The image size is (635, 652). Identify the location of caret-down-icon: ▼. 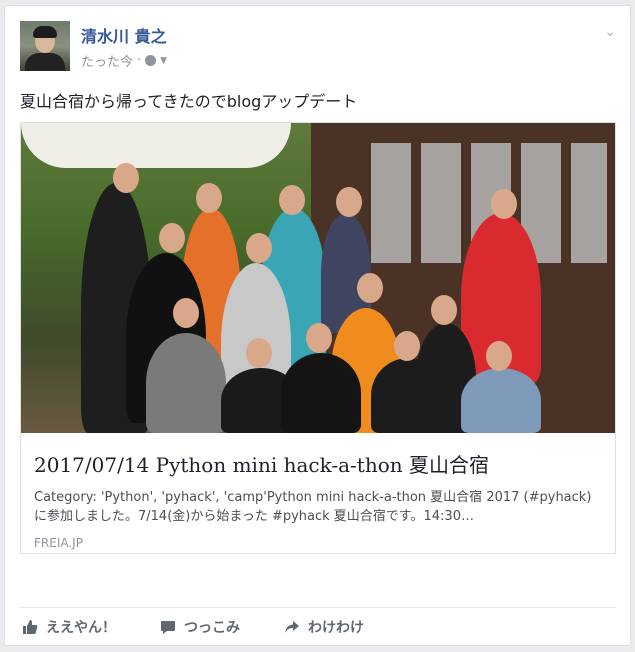
(163, 61).